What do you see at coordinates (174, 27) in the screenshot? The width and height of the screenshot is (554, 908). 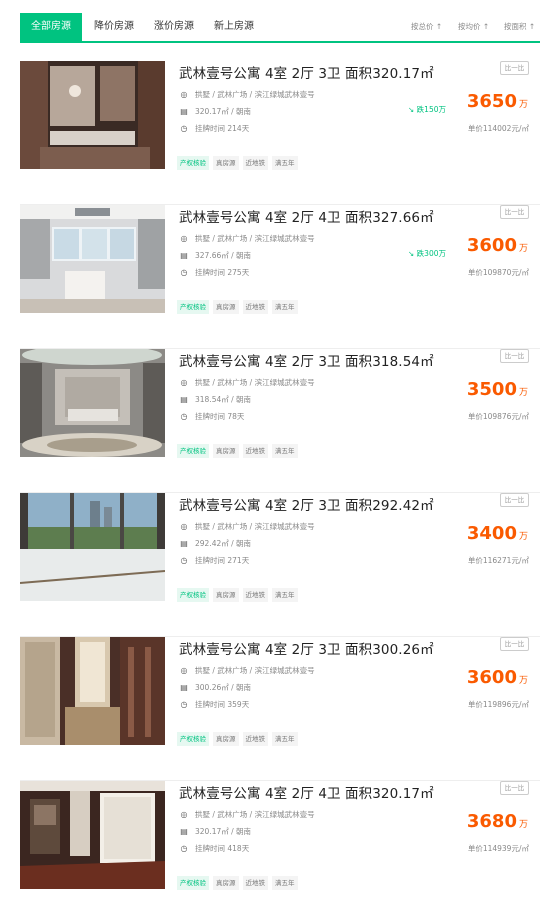 I see `tab-price-up: 涨价房源` at bounding box center [174, 27].